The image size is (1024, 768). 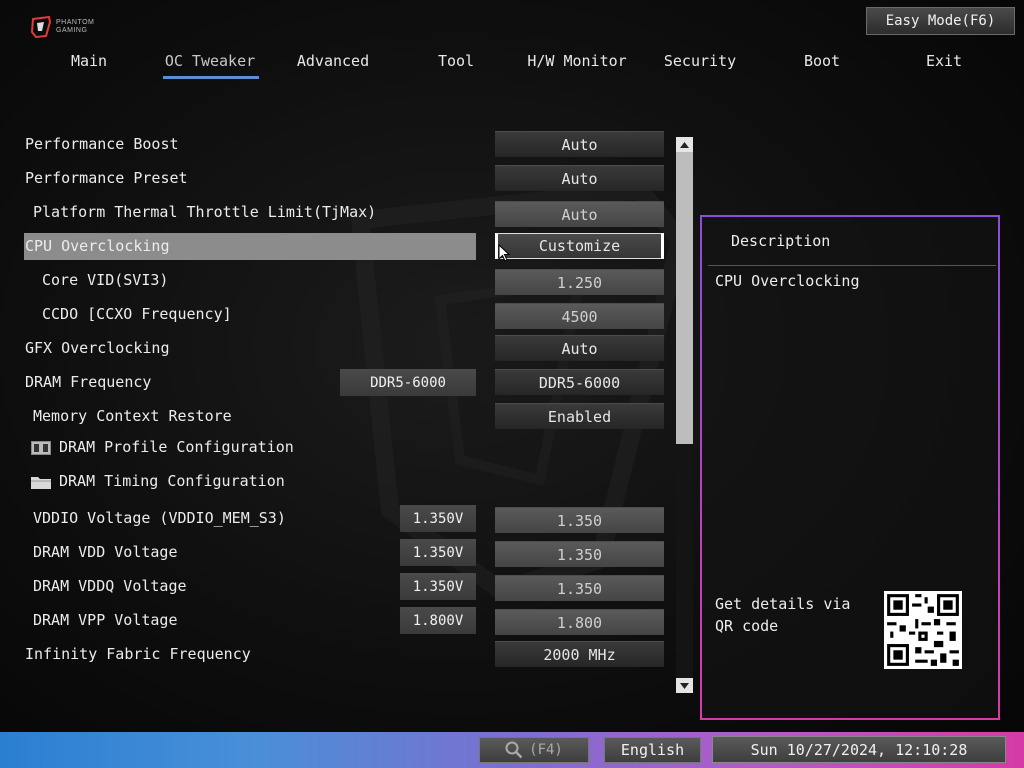 What do you see at coordinates (210, 62) in the screenshot?
I see `tab-oc-tweaker: OC Tweaker` at bounding box center [210, 62].